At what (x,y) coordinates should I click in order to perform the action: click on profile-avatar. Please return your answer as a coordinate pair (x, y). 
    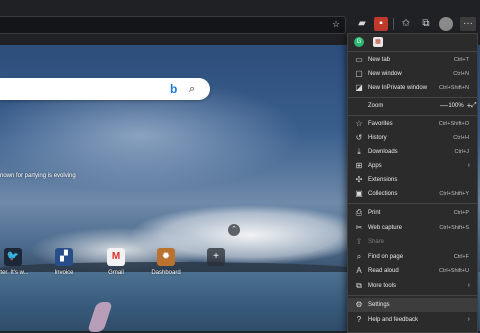
    Looking at the image, I should click on (446, 24).